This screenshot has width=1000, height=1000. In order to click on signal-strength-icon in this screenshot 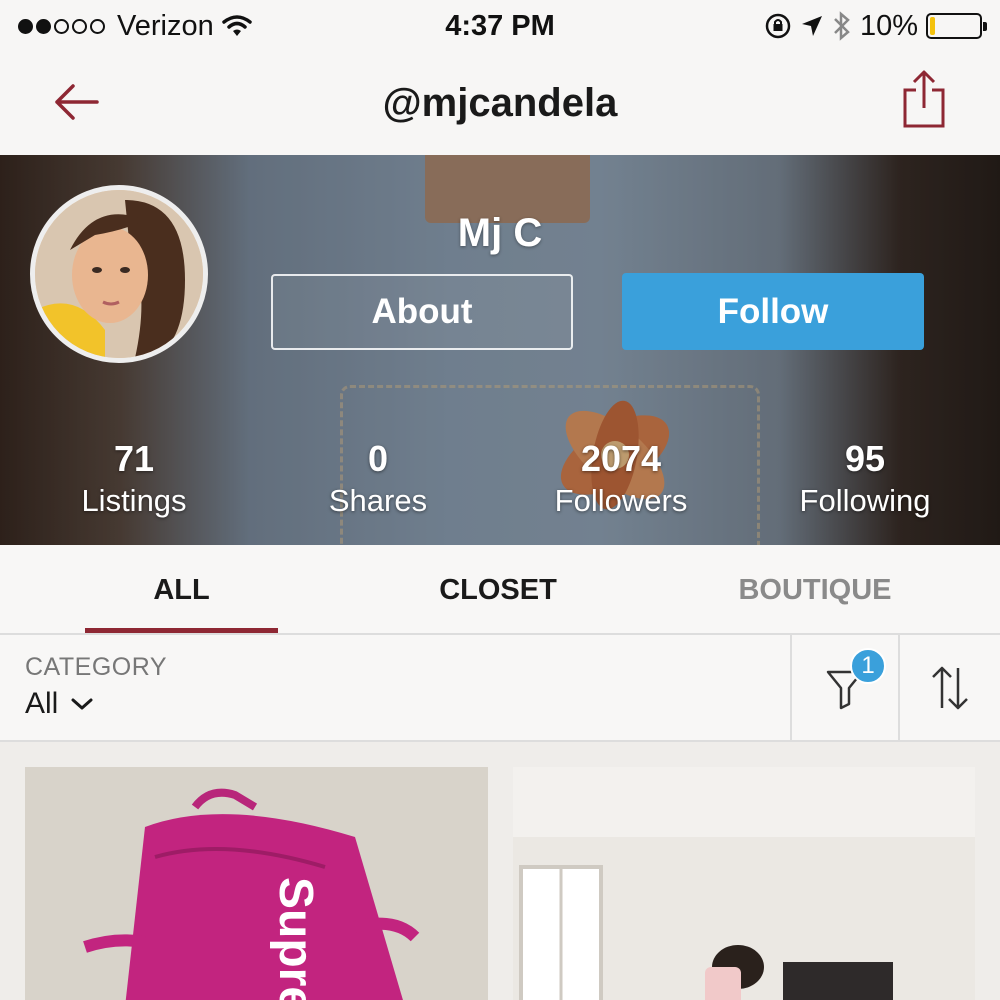, I will do `click(61, 26)`.